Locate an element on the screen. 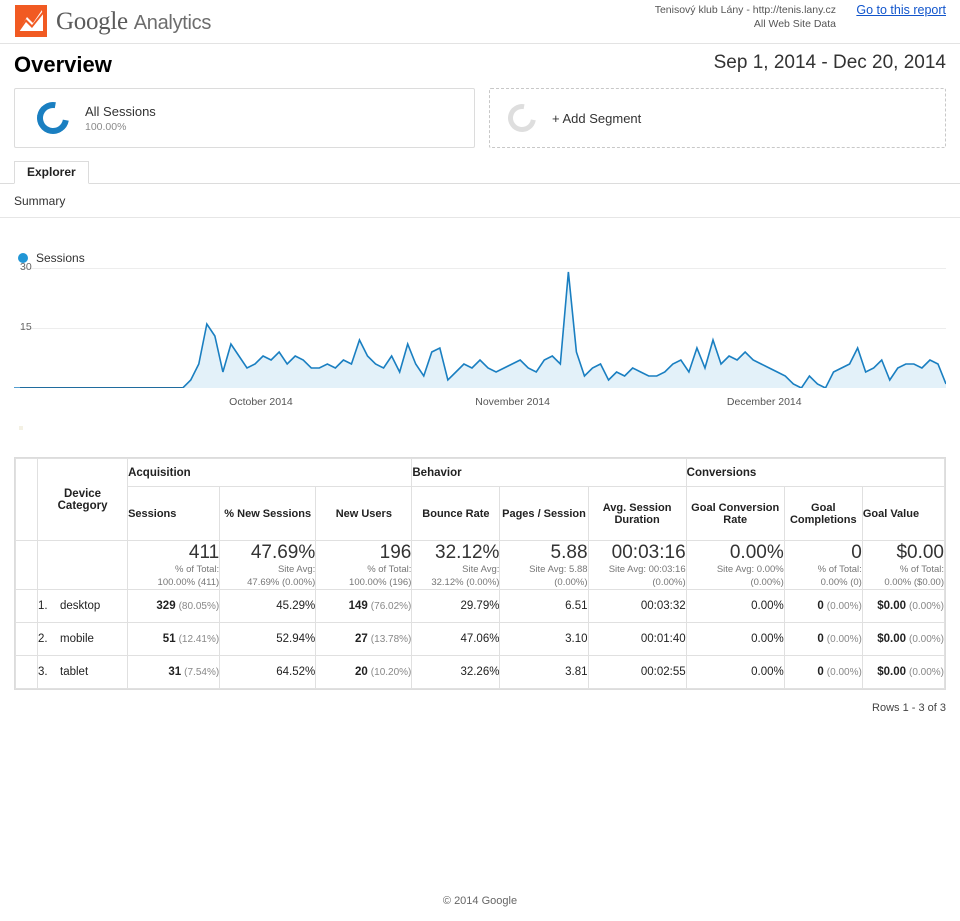  add-segment-label: + Add Segment is located at coordinates (597, 118).